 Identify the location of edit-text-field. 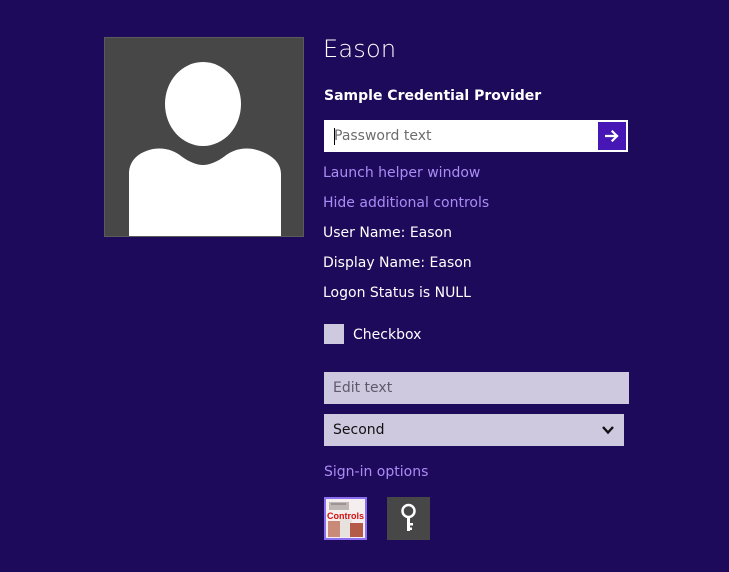
(476, 388).